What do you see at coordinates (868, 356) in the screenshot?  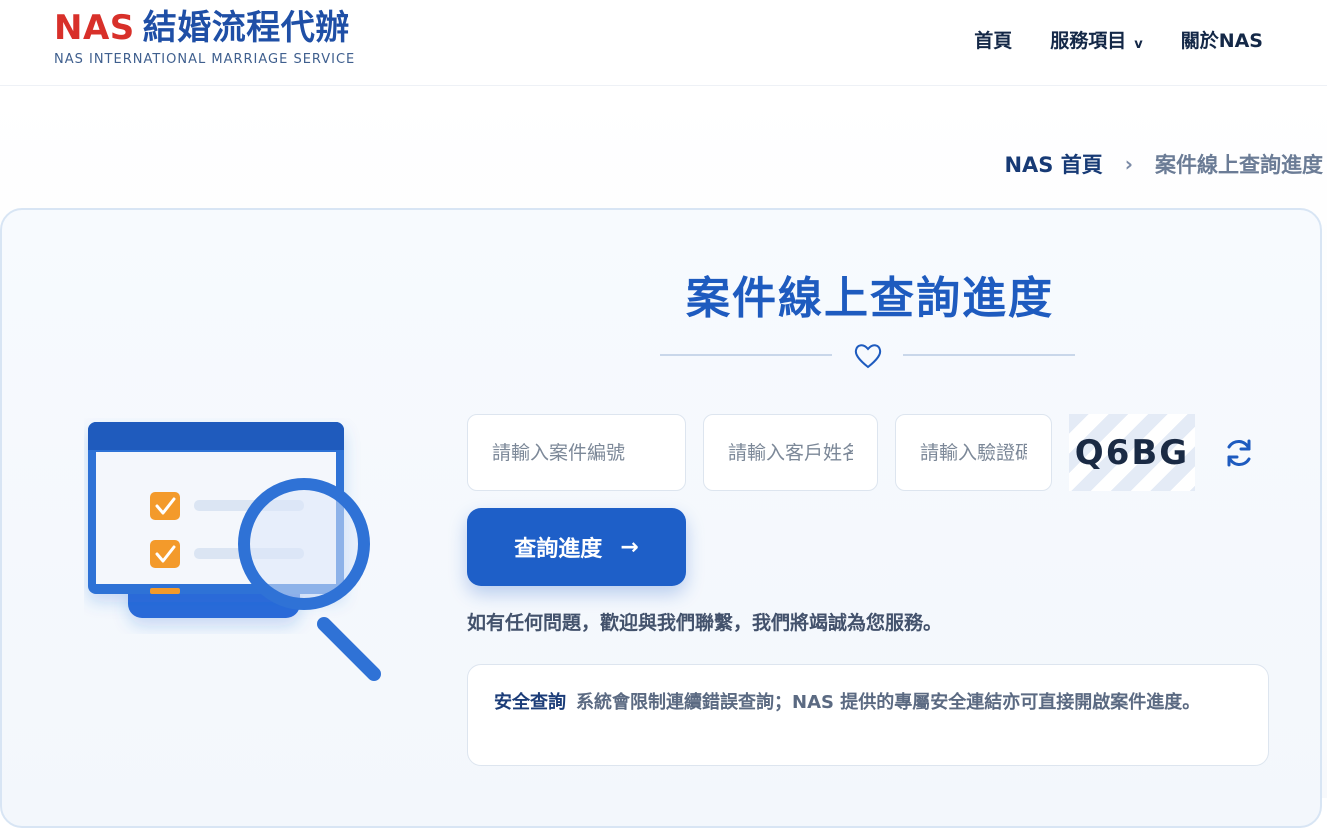 I see `heart-outline-icon` at bounding box center [868, 356].